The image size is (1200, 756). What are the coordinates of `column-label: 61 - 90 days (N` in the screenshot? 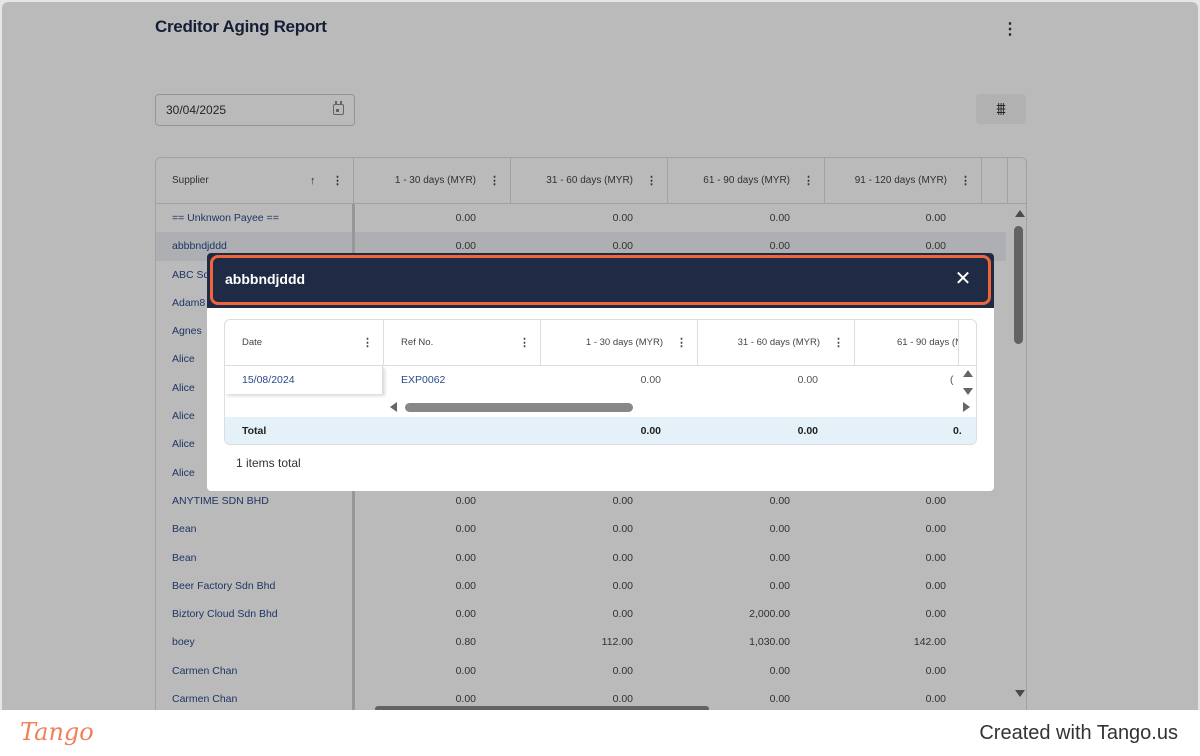 It's located at (928, 342).